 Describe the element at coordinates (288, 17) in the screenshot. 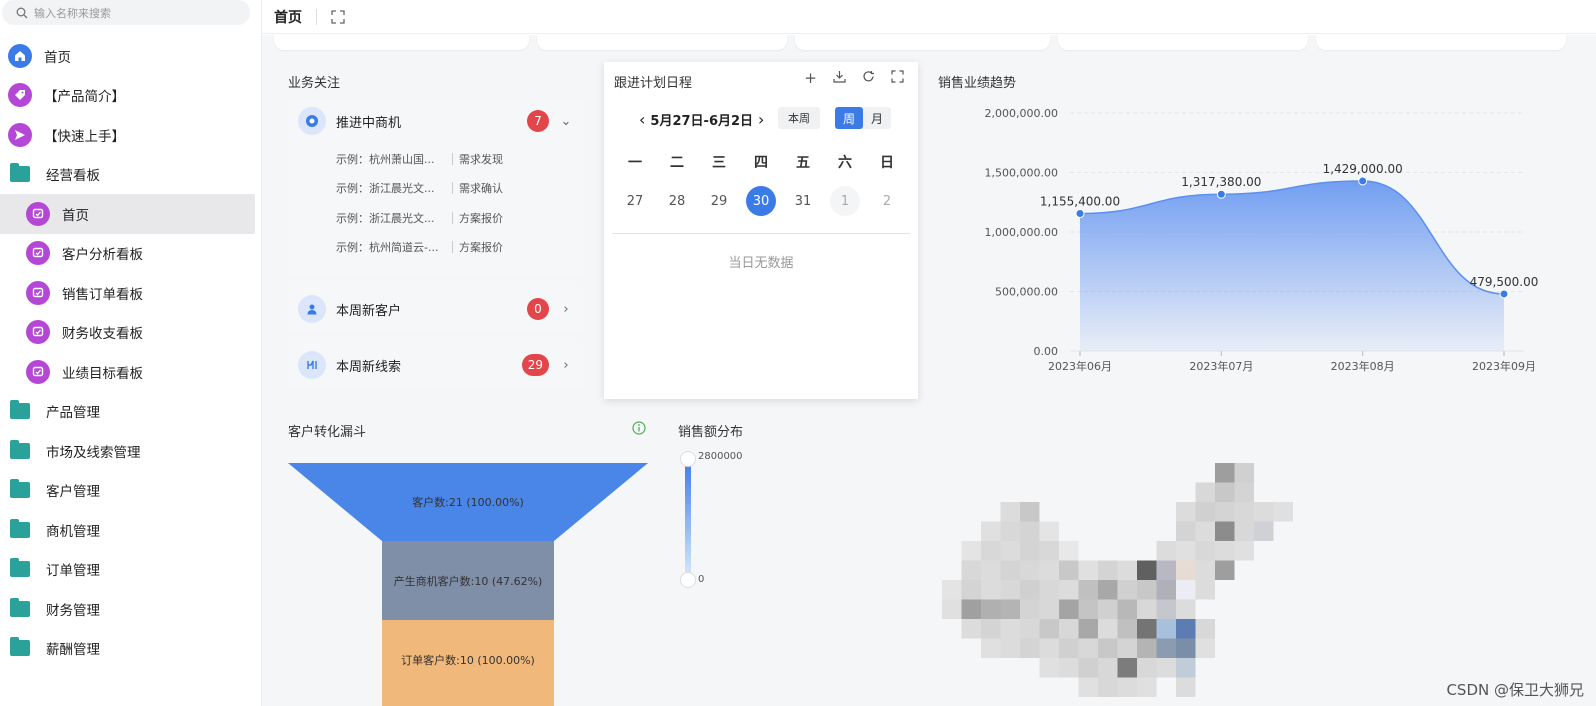

I see `tab-home: 首页` at that location.